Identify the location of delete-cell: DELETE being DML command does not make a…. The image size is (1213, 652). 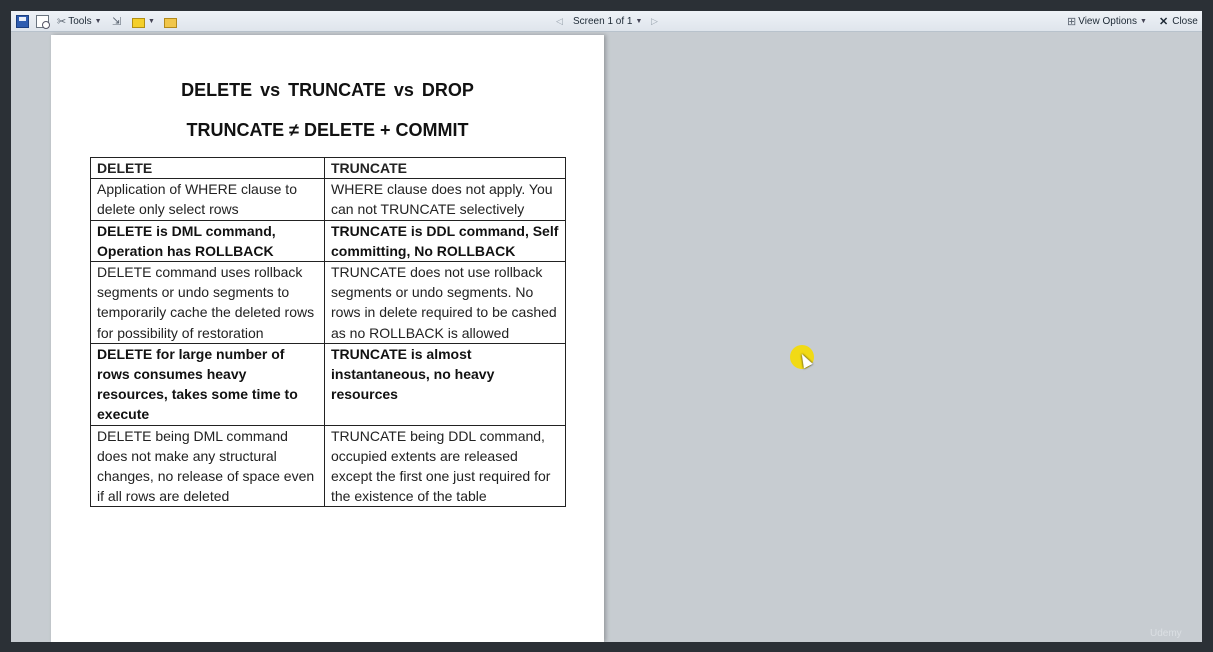
(207, 466).